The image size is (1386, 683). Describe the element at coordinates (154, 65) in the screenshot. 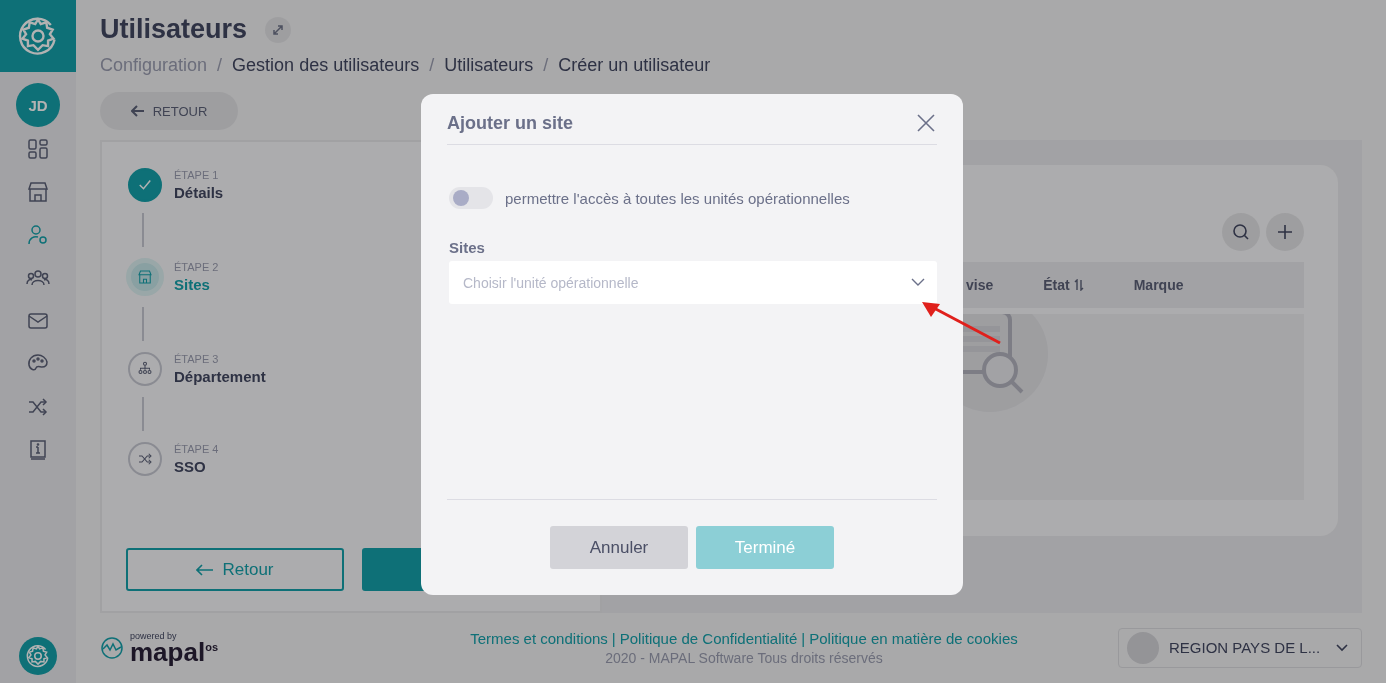

I see `breadcrumb-item: Configuration` at that location.